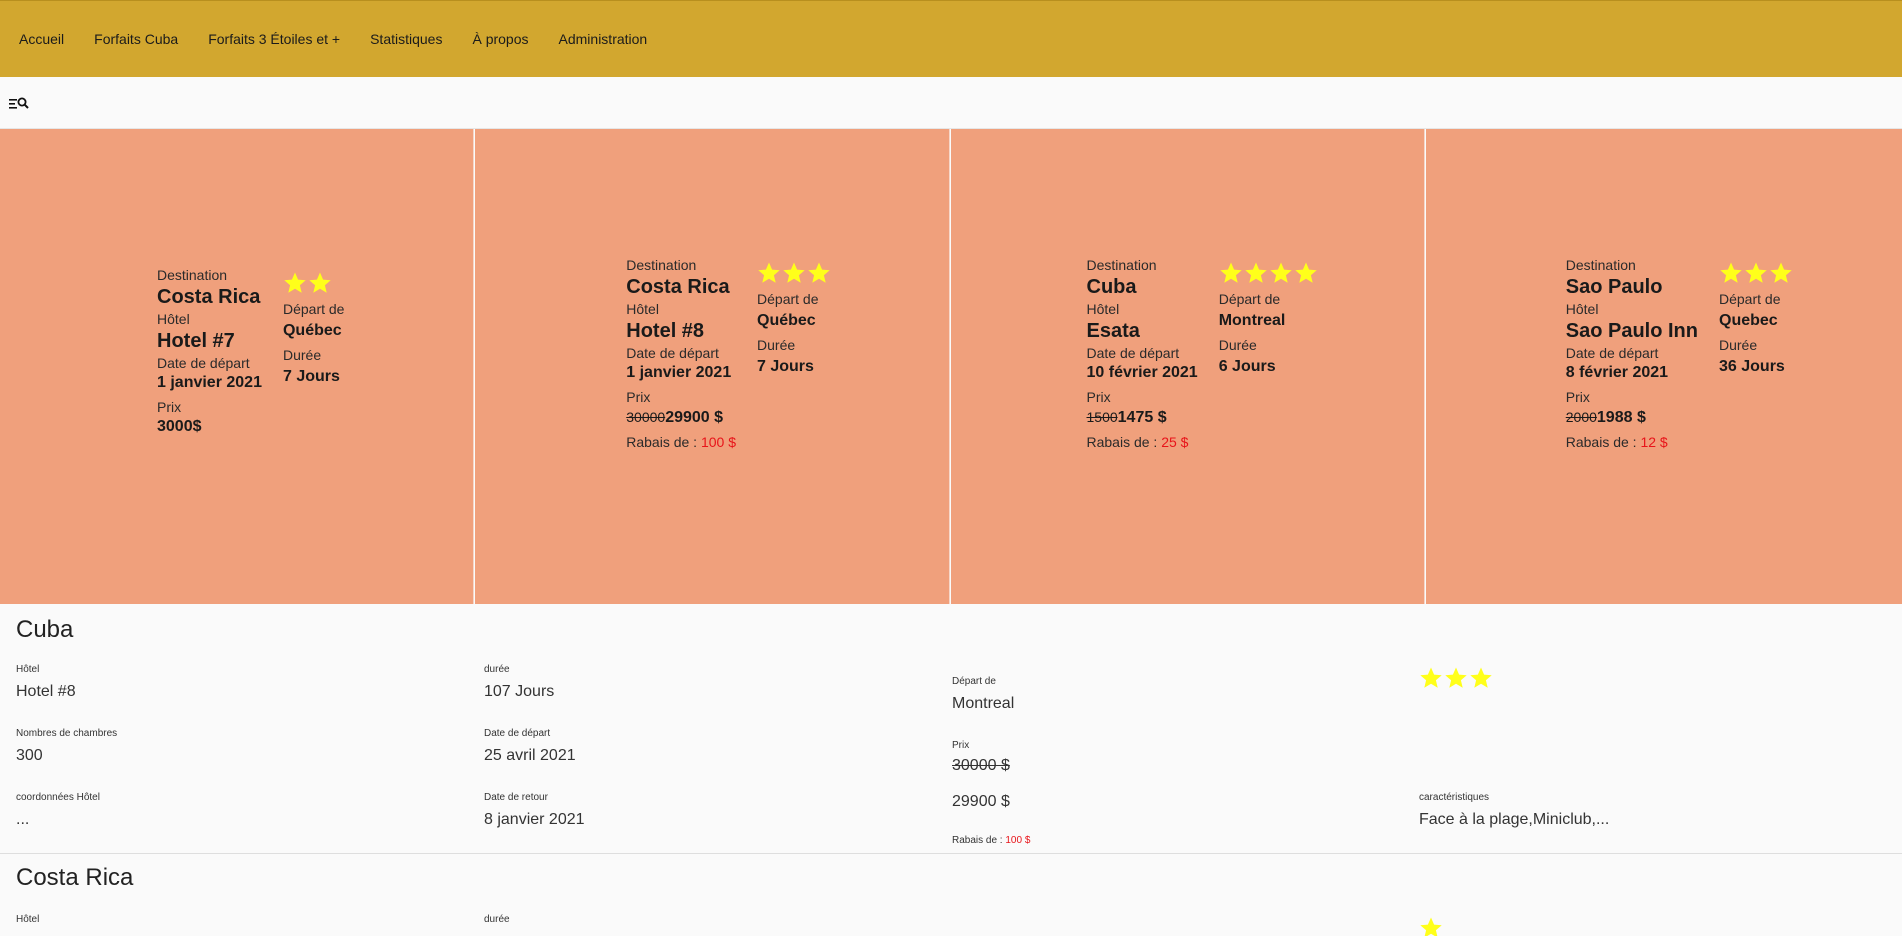  What do you see at coordinates (1102, 417) in the screenshot?
I see `old-price: 1500` at bounding box center [1102, 417].